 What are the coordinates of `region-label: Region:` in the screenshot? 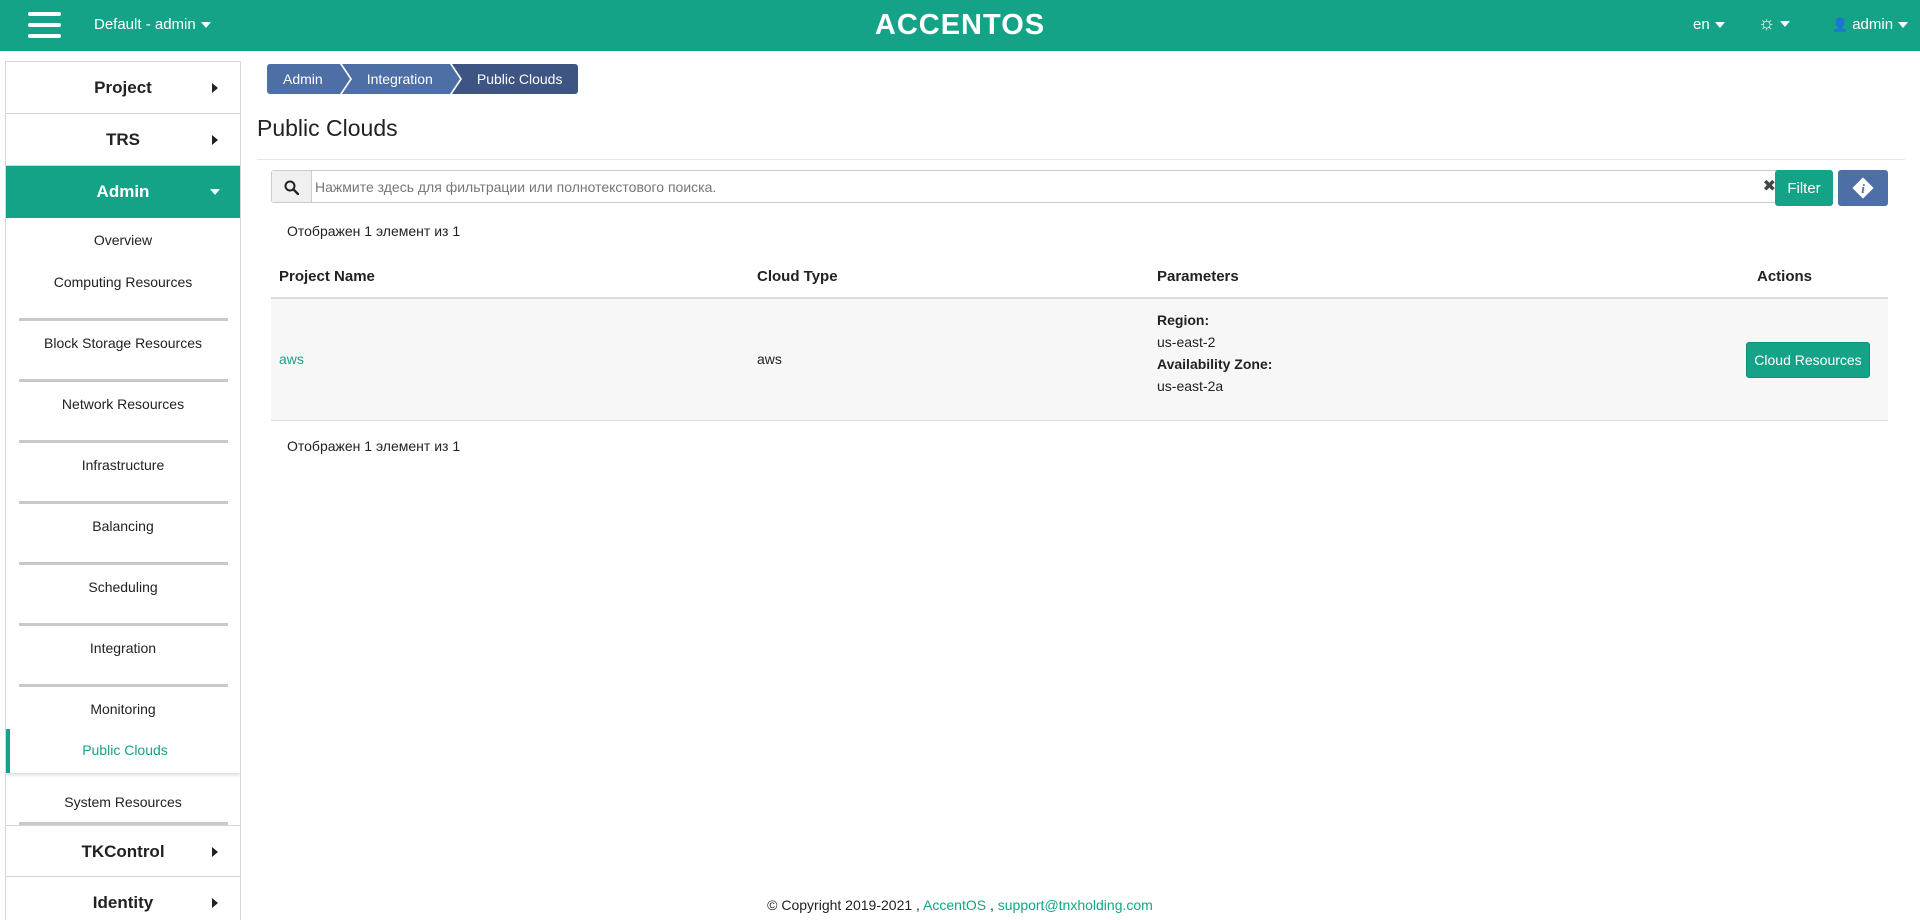 It's located at (1183, 320).